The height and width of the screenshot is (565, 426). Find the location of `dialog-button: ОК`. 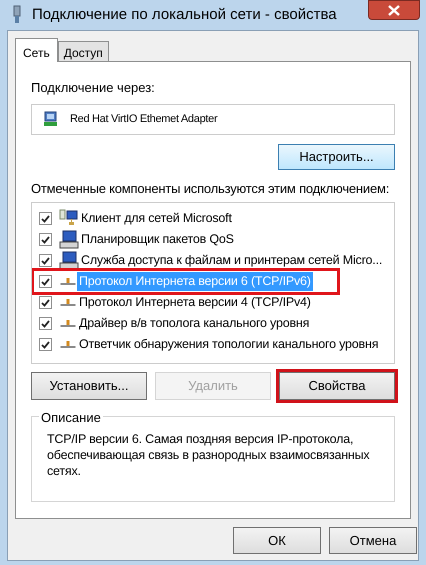

dialog-button: ОК is located at coordinates (277, 540).